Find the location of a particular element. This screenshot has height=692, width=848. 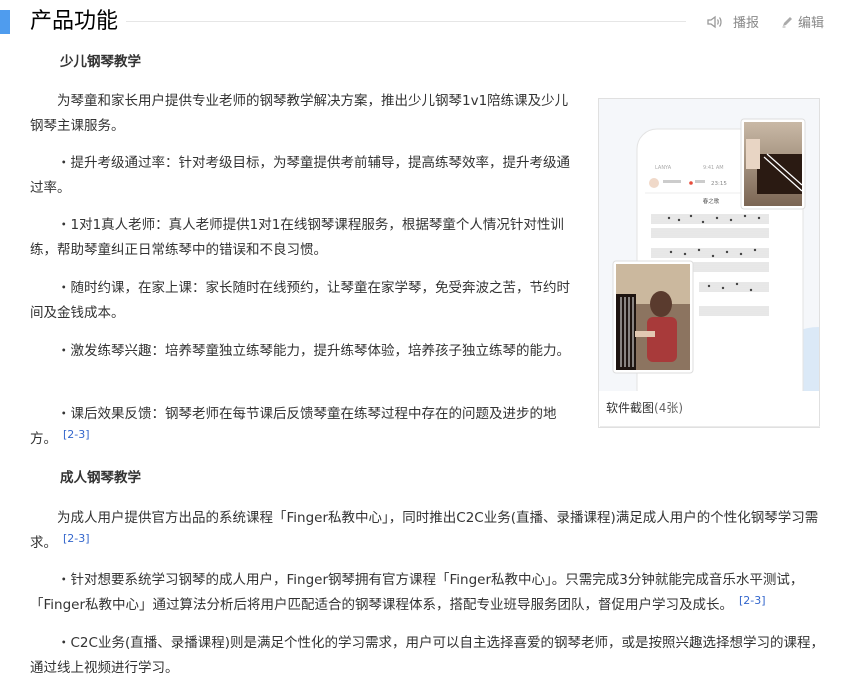

edit-label: 编辑 is located at coordinates (811, 23).